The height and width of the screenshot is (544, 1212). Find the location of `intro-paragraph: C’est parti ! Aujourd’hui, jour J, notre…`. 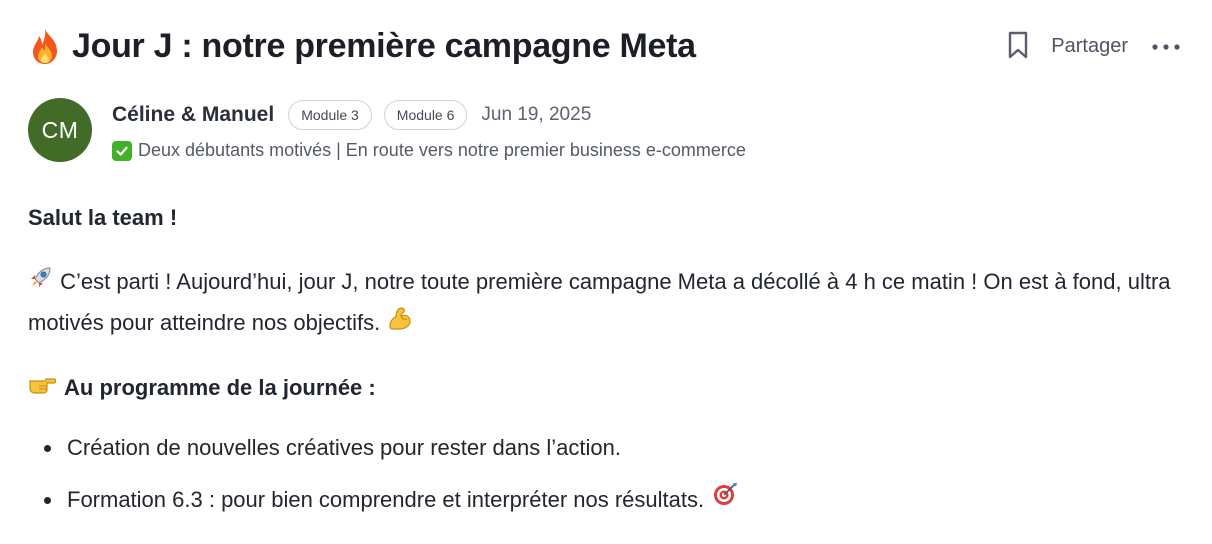

intro-paragraph: C’est parti ! Aujourd’hui, jour J, notre… is located at coordinates (605, 303).